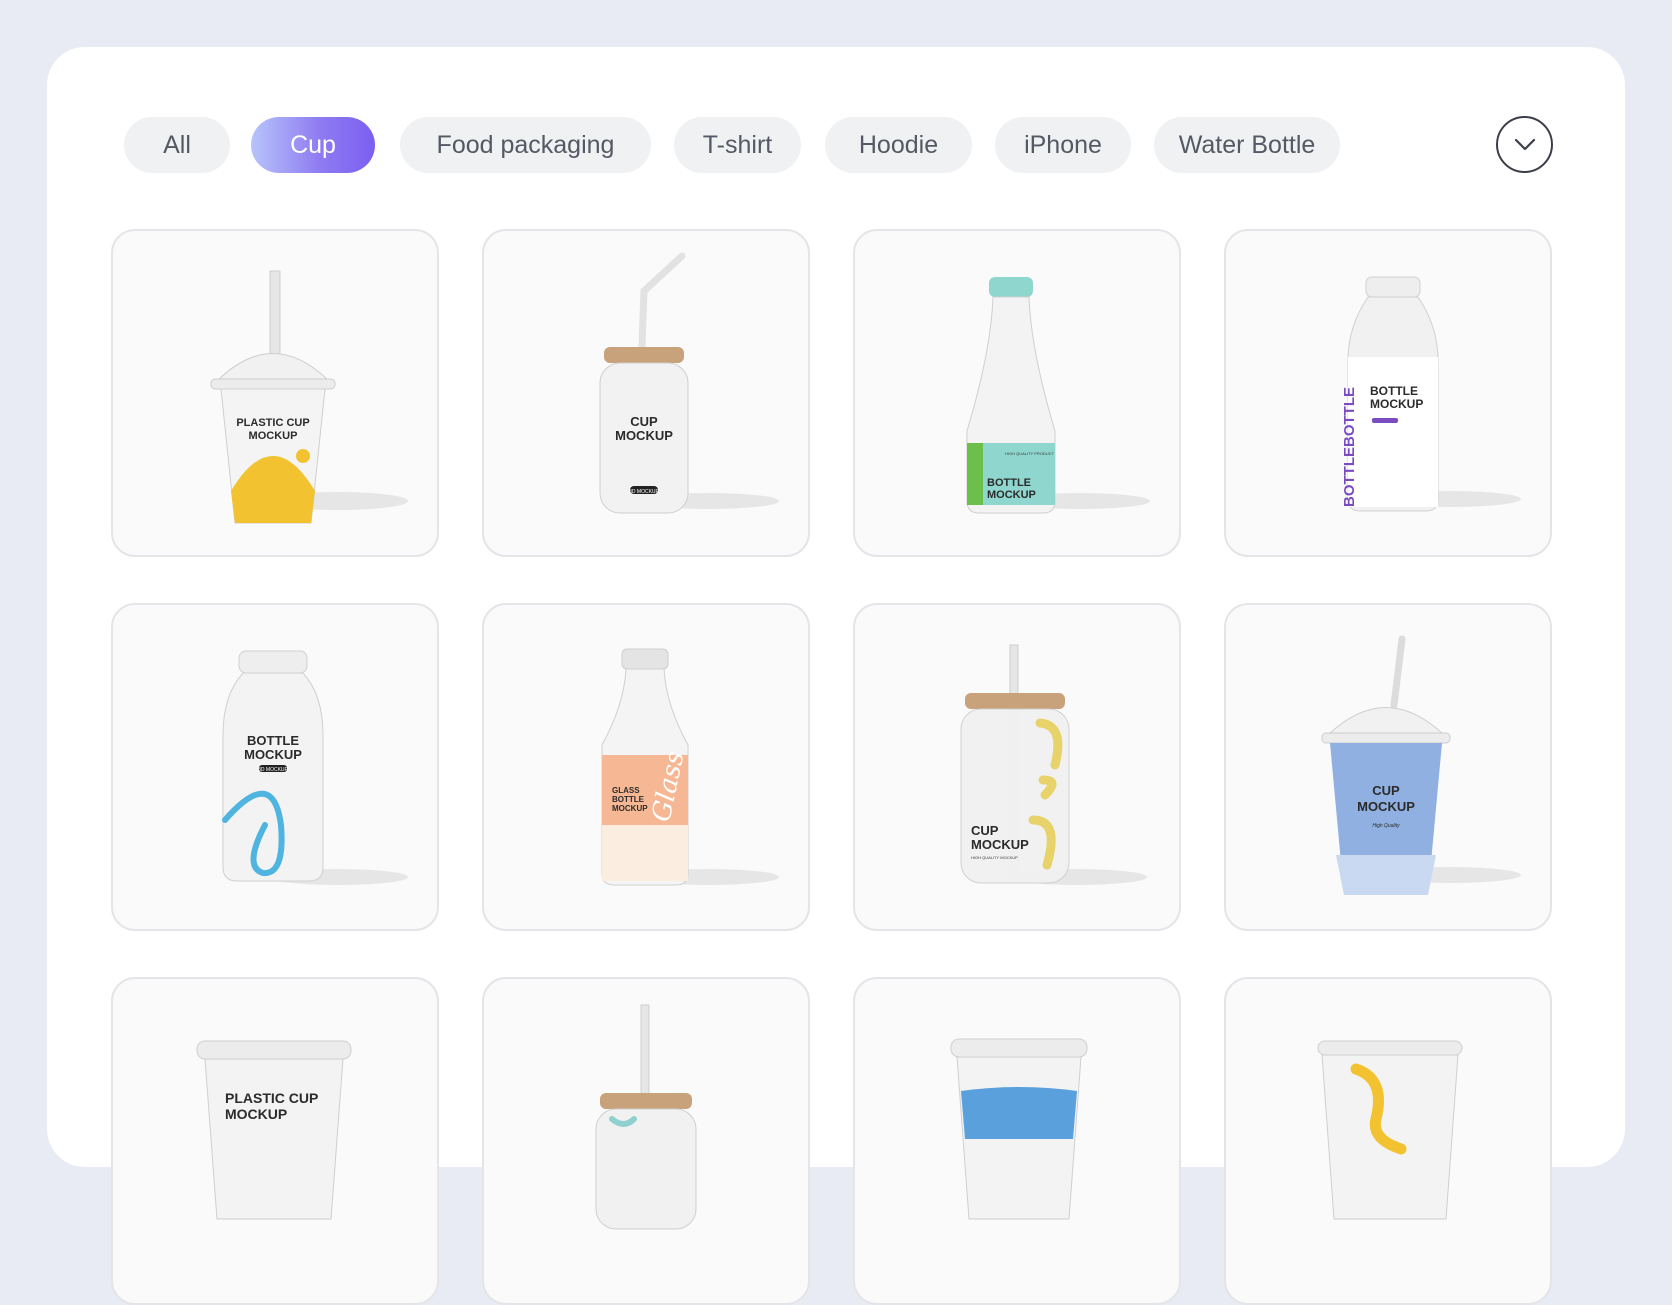 The height and width of the screenshot is (1305, 1672). What do you see at coordinates (1058, 395) in the screenshot?
I see `tall-bottle-mockup-image: HIGH QUALITY PRODUCT BOTTLE MOCKUP` at bounding box center [1058, 395].